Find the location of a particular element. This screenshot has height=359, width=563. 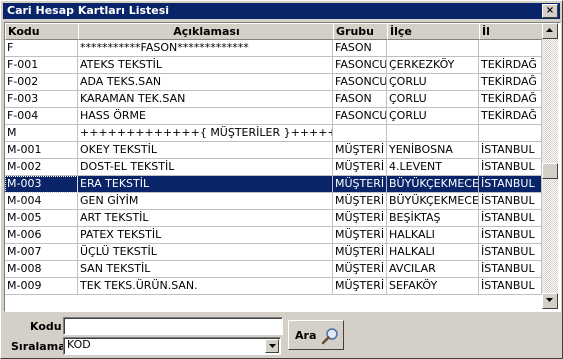

kodu-label: Kodu is located at coordinates (46, 326).